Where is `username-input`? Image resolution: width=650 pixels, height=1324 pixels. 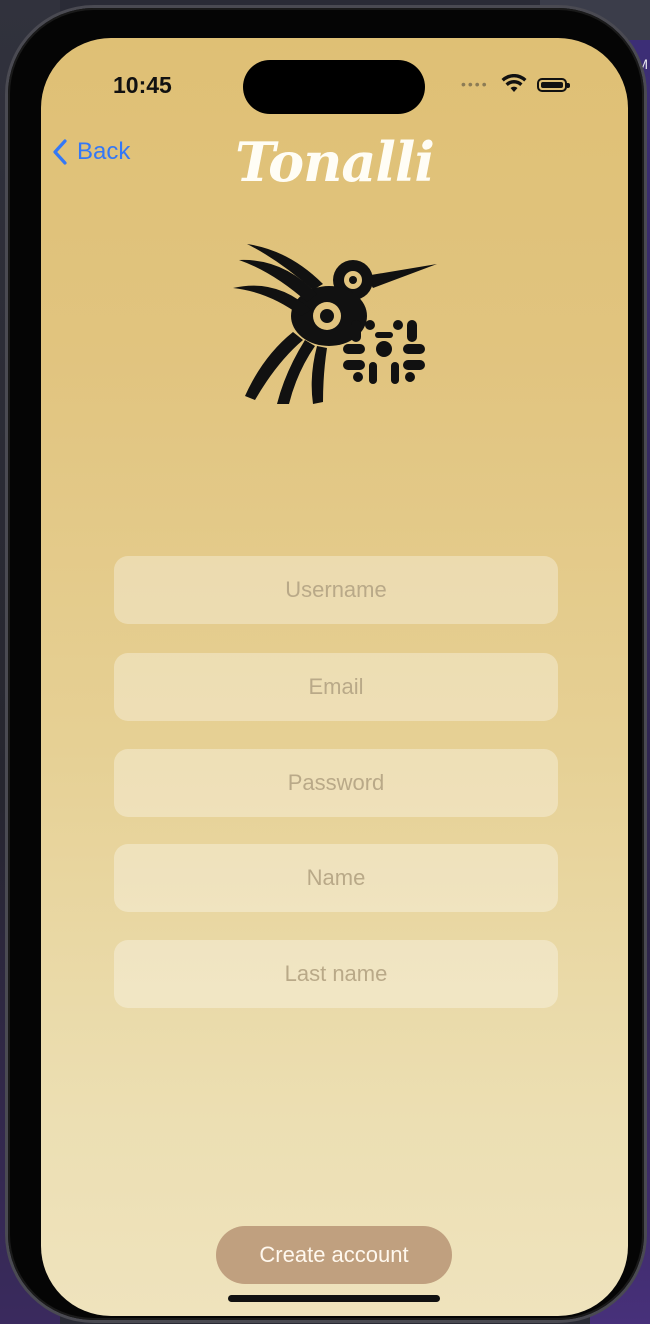
username-input is located at coordinates (336, 590).